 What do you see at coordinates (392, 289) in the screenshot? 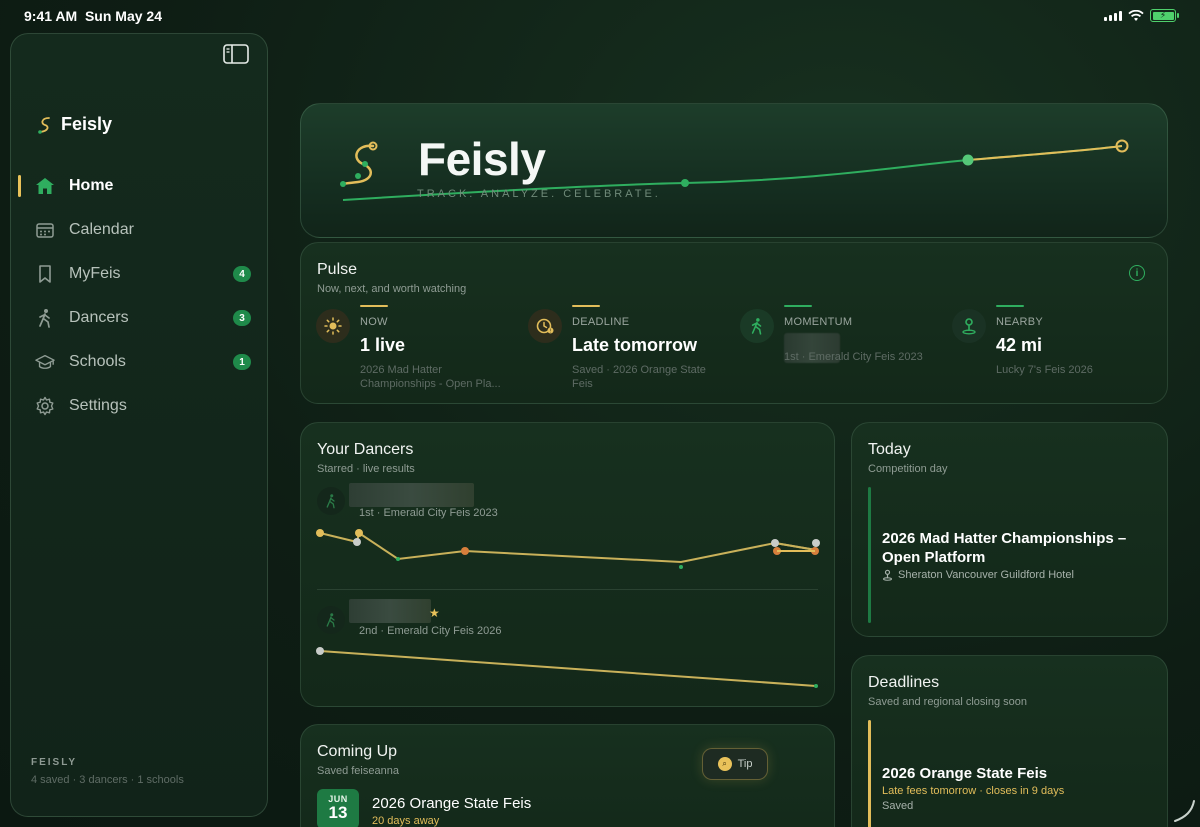
I see `card-subtitle: Now, next, and worth watching` at bounding box center [392, 289].